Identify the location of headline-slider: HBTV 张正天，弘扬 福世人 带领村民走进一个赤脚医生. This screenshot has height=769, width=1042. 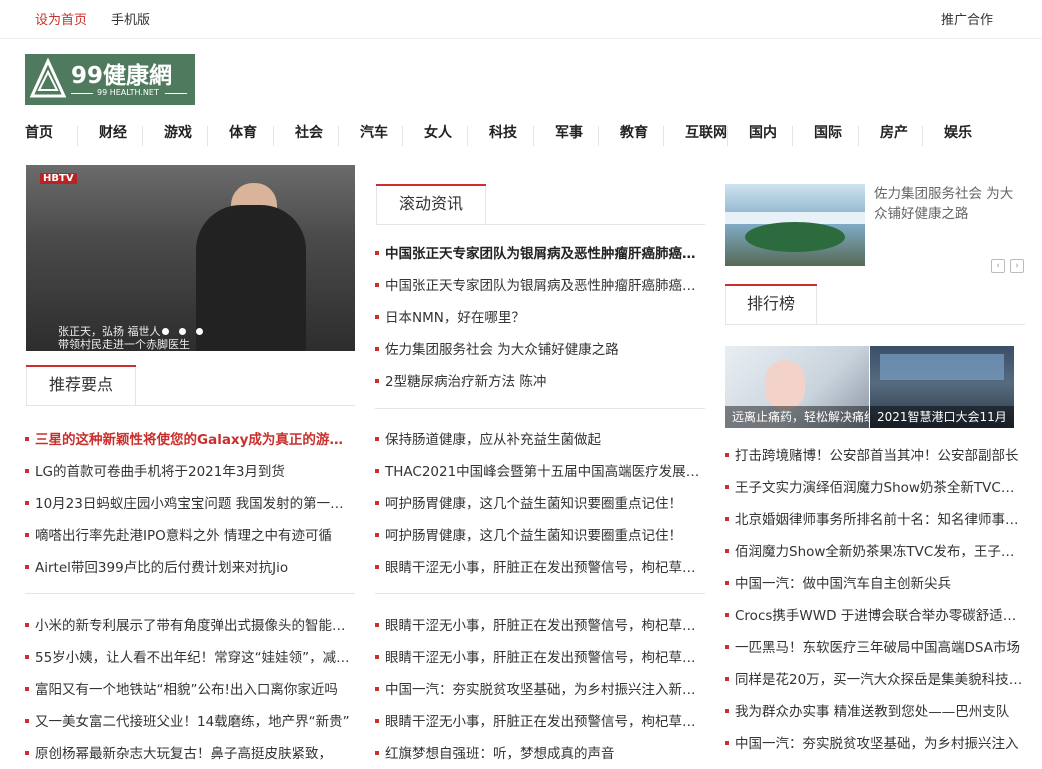
(190, 258).